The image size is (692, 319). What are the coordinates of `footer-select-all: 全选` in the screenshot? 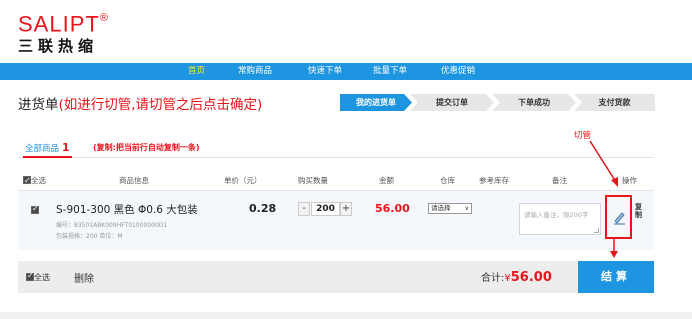 It's located at (38, 277).